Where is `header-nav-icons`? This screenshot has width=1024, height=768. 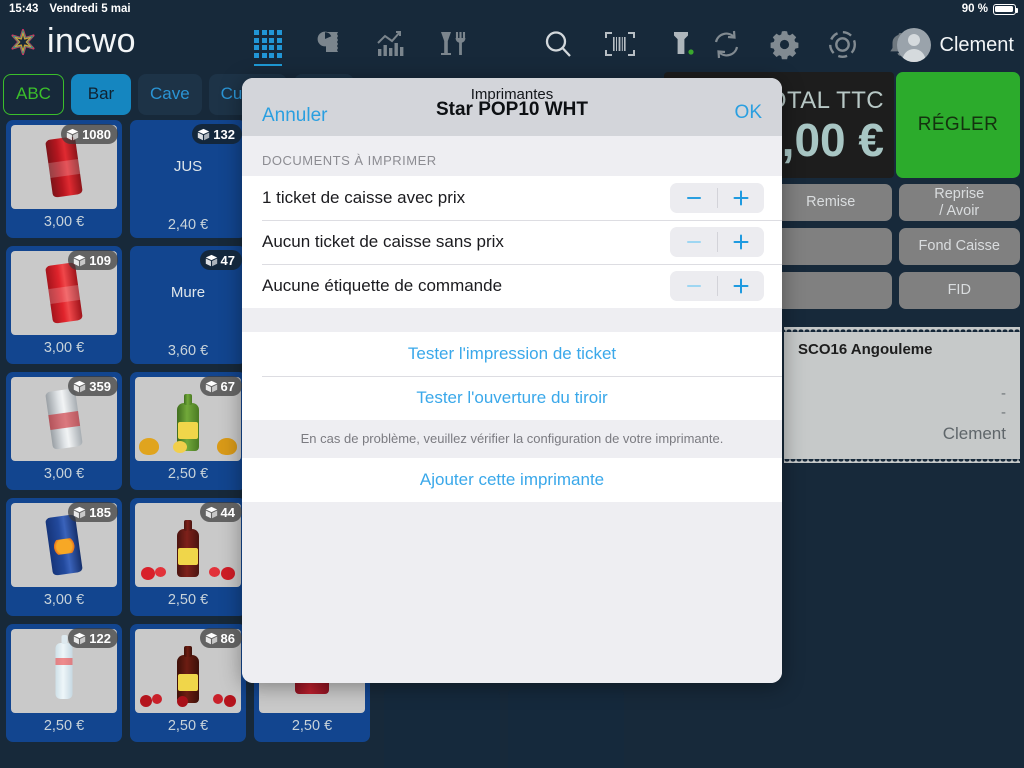 header-nav-icons is located at coordinates (361, 45).